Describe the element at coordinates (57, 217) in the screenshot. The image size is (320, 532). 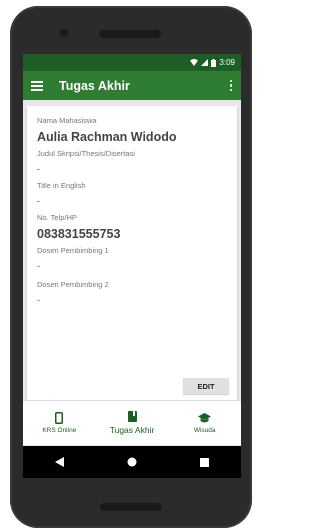
I see `field-label-telp: No. Telp/HP` at that location.